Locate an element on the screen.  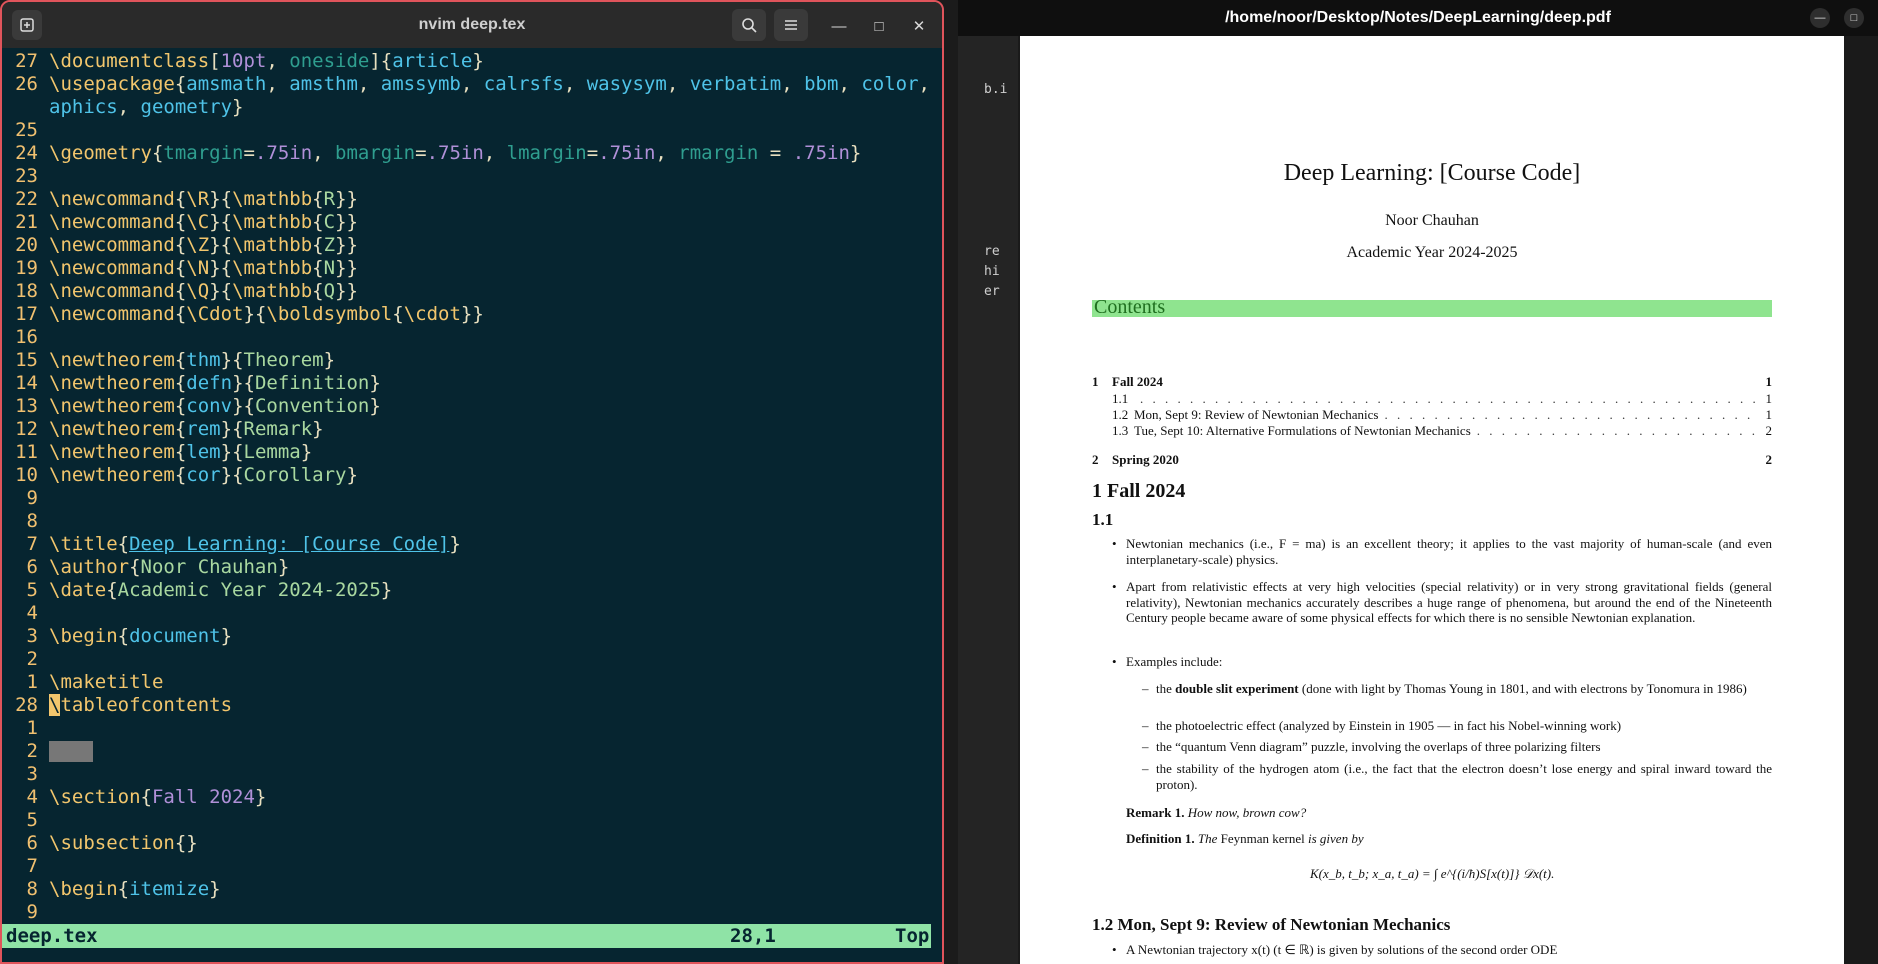
new-tab-icon is located at coordinates (27, 25).